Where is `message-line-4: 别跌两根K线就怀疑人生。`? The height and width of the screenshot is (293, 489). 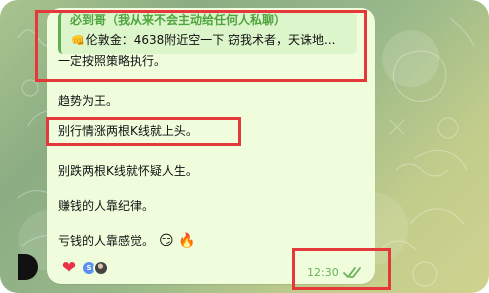 message-line-4: 别跌两根K线就怀疑人生。 is located at coordinates (128, 171).